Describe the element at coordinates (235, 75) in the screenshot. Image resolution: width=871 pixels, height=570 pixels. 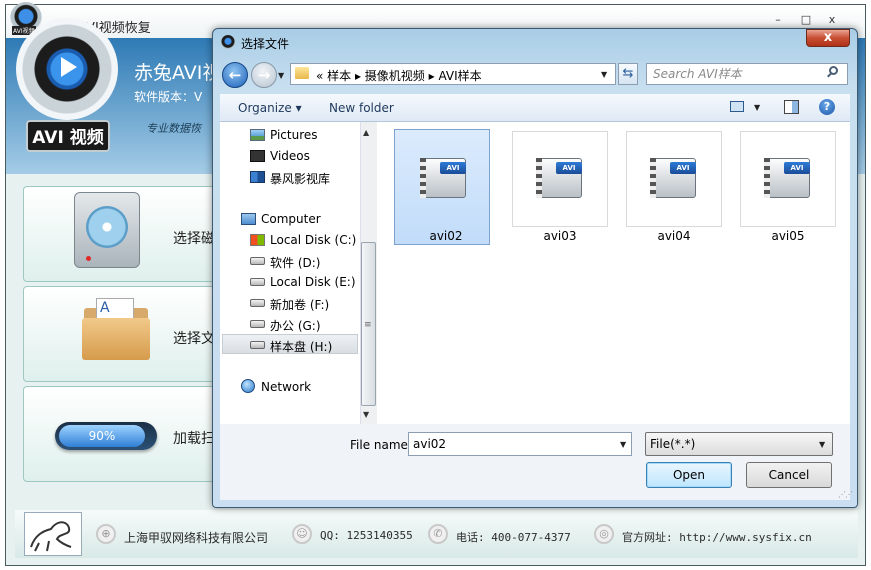
I see `back-button: ←` at that location.